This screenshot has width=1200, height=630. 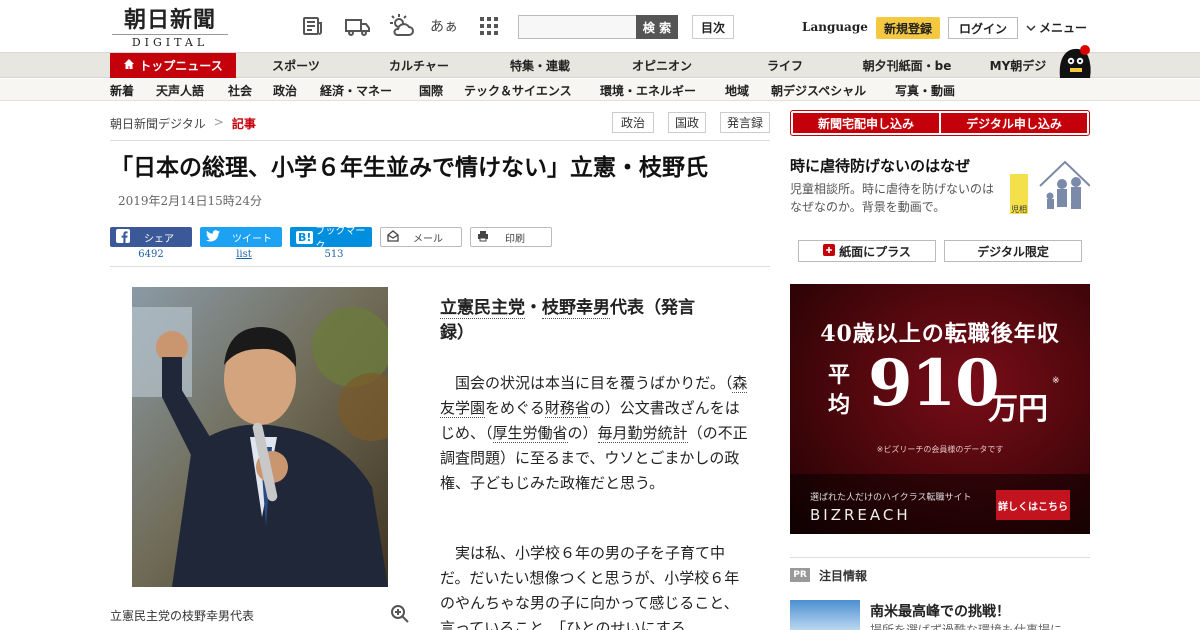 I want to click on subscription-box: 新聞宅配申し込み デジタル申し込み, so click(x=940, y=123).